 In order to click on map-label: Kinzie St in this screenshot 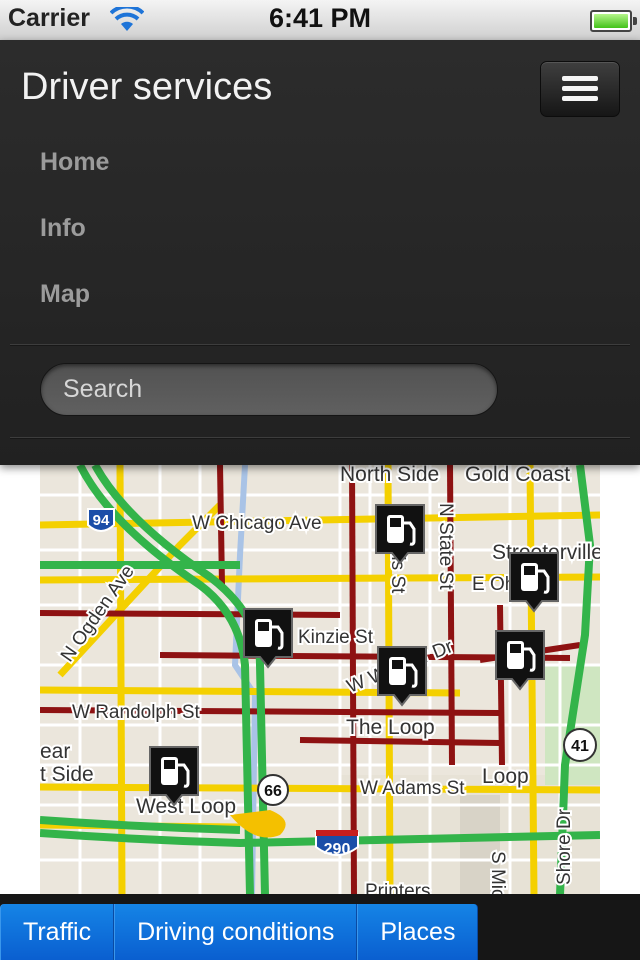, I will do `click(336, 637)`.